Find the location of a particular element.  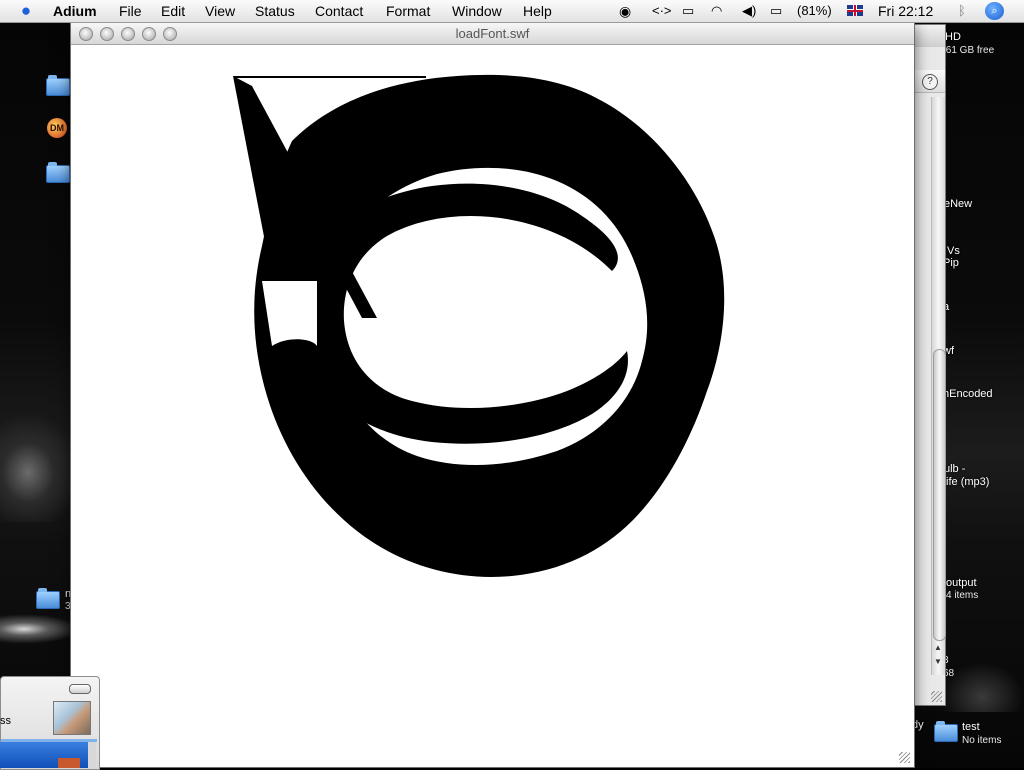

menu-file: File is located at coordinates (130, 11).